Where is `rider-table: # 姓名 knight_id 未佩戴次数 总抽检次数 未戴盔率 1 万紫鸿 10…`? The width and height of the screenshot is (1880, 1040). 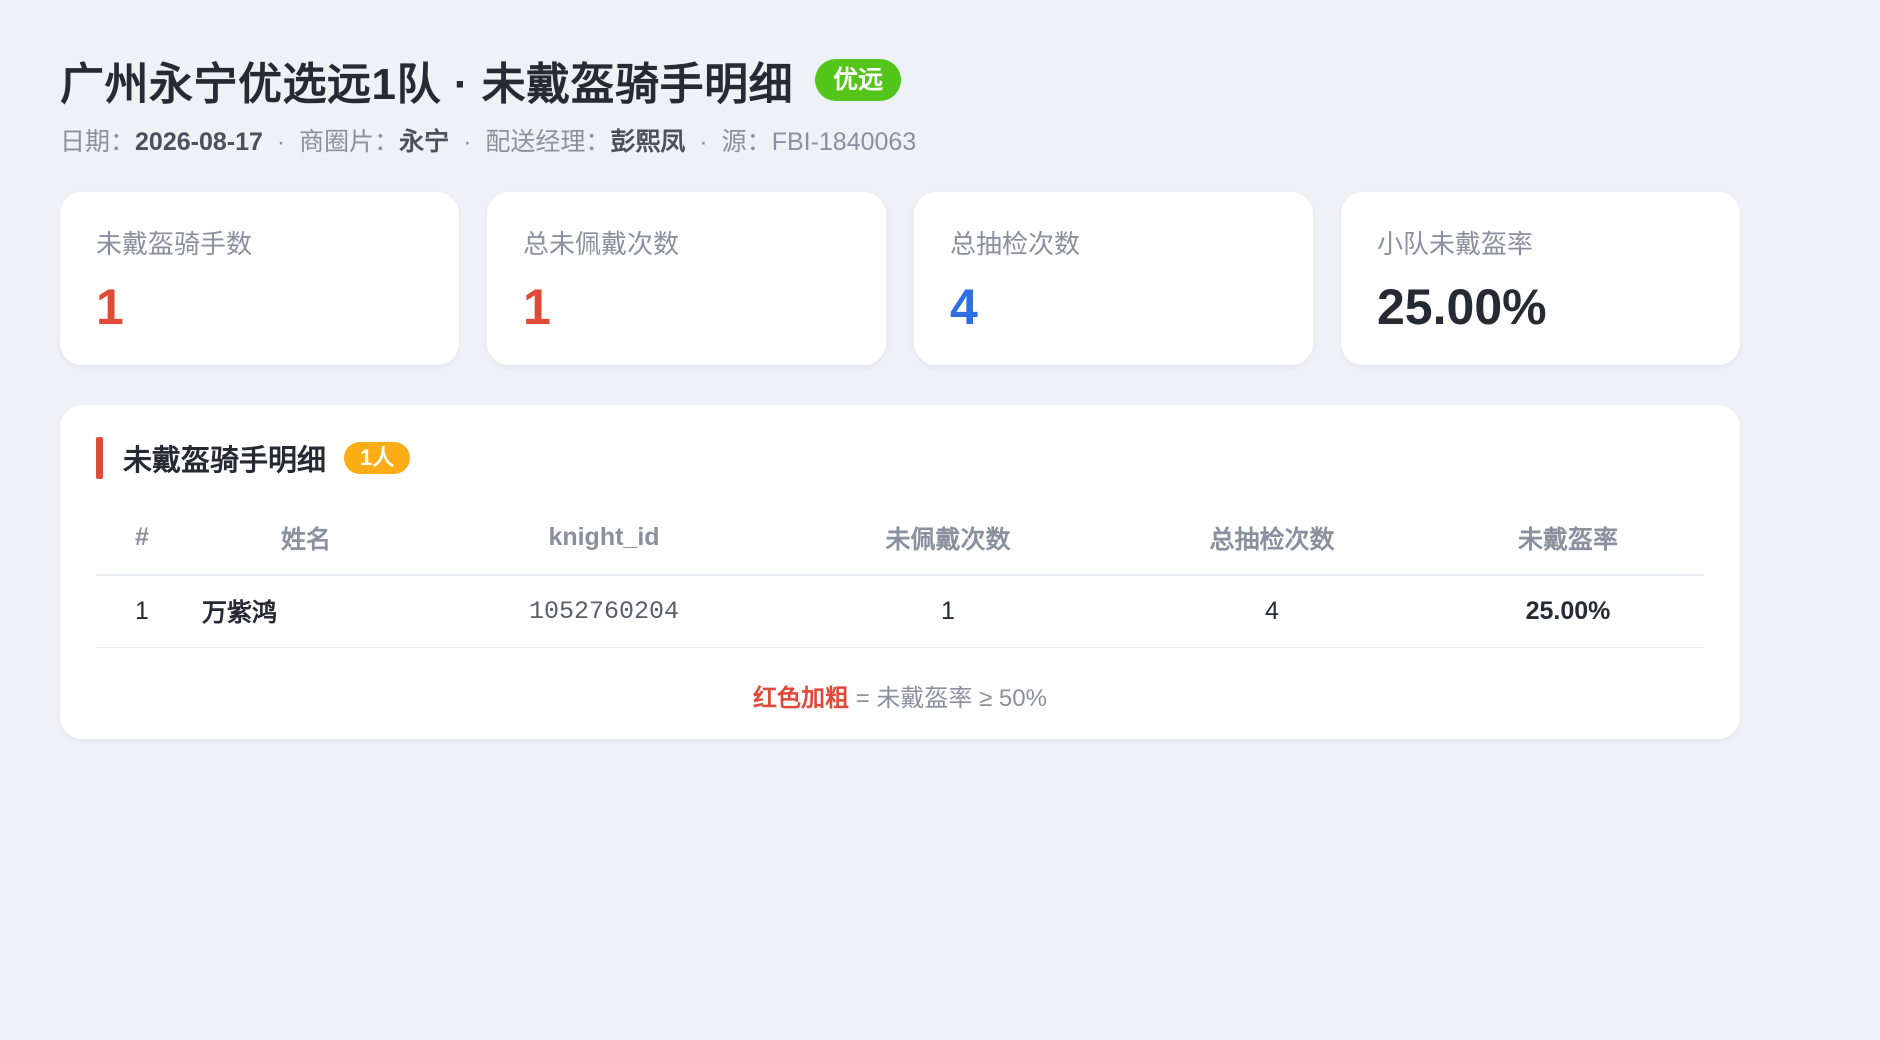 rider-table: # 姓名 knight_id 未佩戴次数 总抽检次数 未戴盔率 1 万紫鸿 10… is located at coordinates (900, 574).